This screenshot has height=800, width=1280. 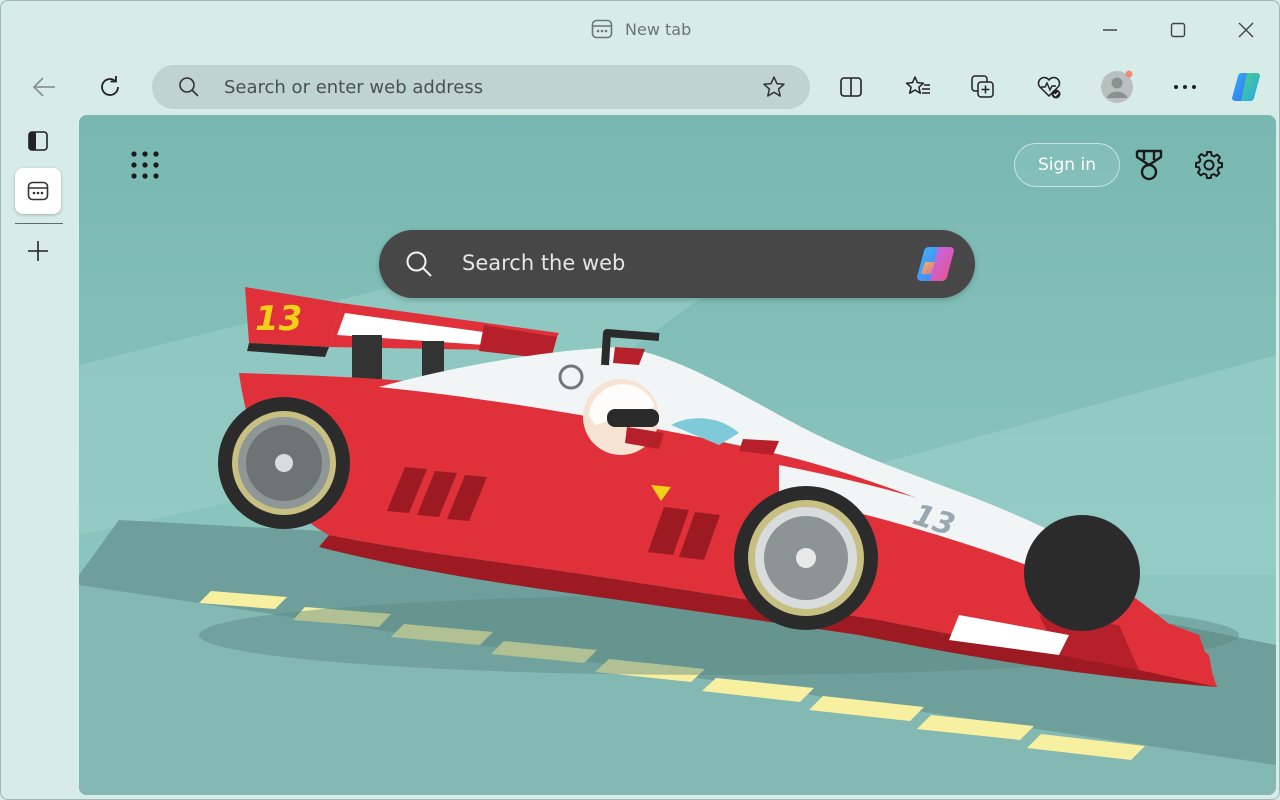 I want to click on close-icon, so click(x=1246, y=30).